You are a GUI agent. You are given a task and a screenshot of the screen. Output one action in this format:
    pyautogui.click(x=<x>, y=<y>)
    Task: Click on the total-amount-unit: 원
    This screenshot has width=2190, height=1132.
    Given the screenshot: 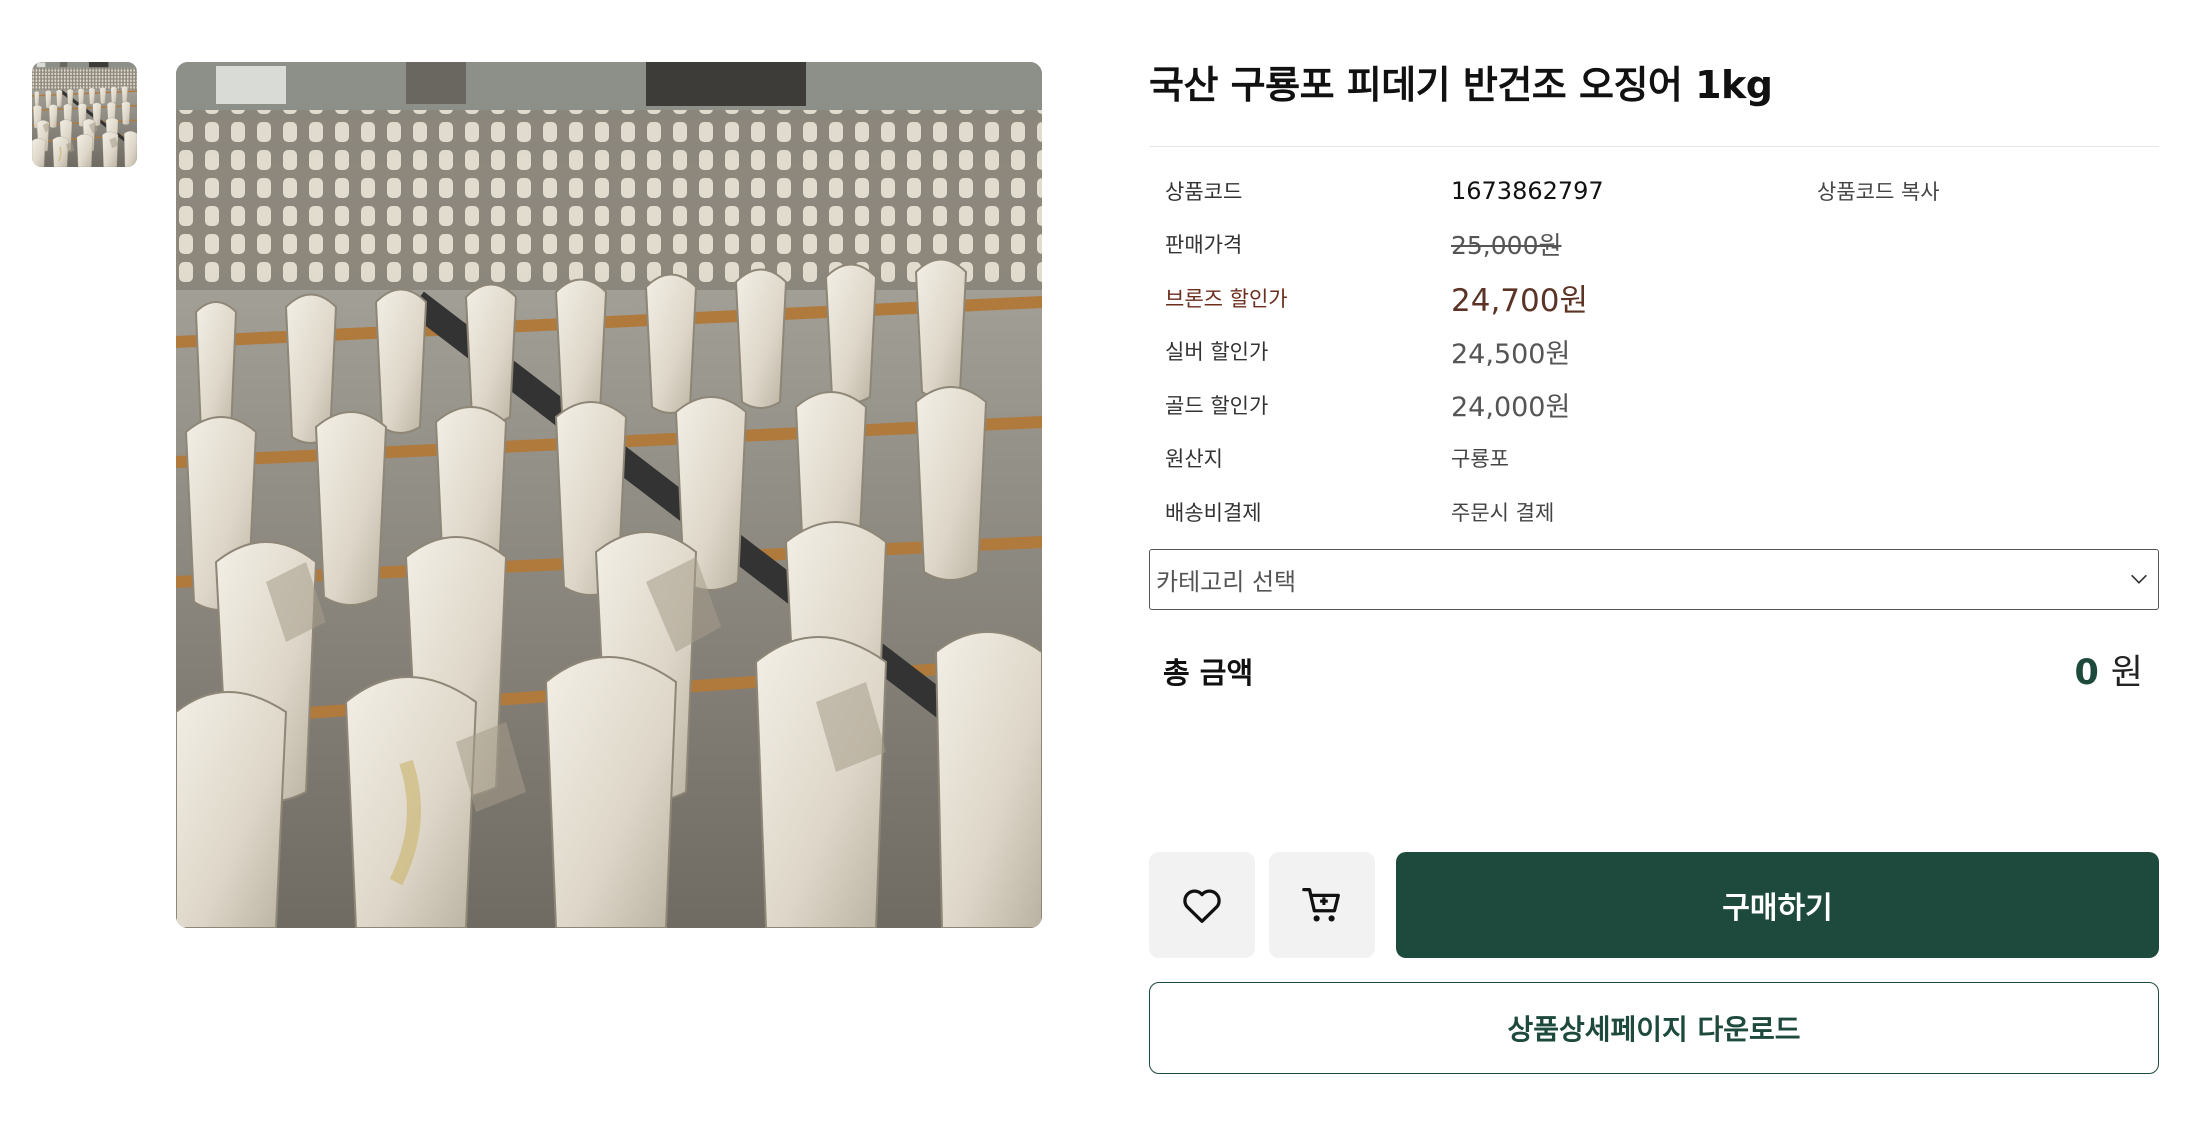 What is the action you would take?
    pyautogui.click(x=2126, y=672)
    